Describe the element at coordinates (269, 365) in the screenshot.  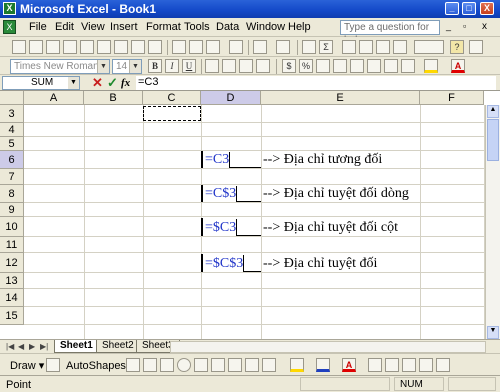
I see `picture-icon` at that location.